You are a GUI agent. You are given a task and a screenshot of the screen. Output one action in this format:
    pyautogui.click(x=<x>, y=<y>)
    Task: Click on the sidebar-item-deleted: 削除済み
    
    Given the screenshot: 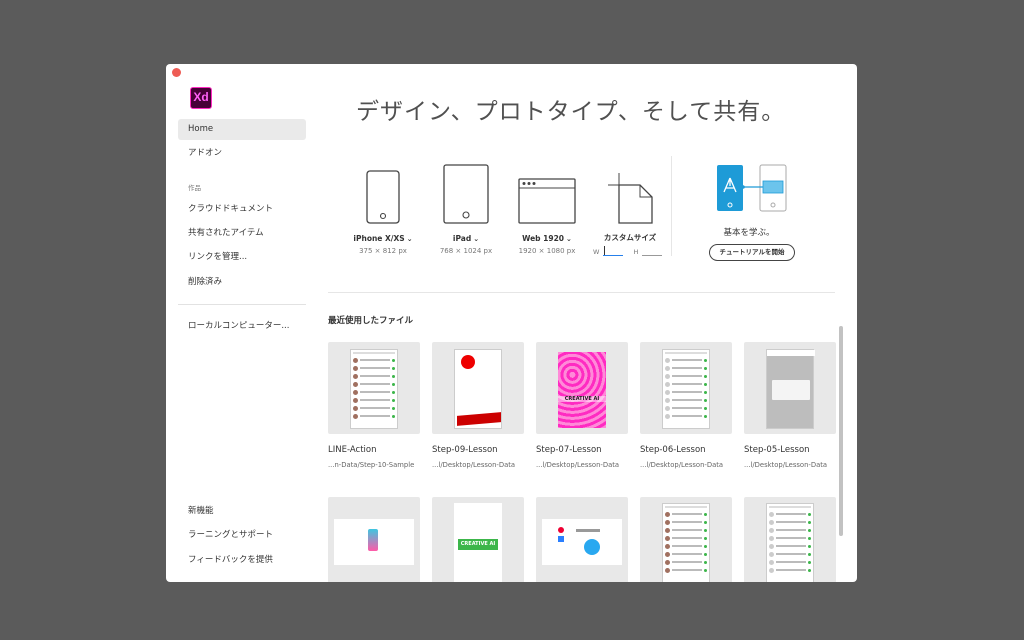 What is the action you would take?
    pyautogui.click(x=242, y=282)
    